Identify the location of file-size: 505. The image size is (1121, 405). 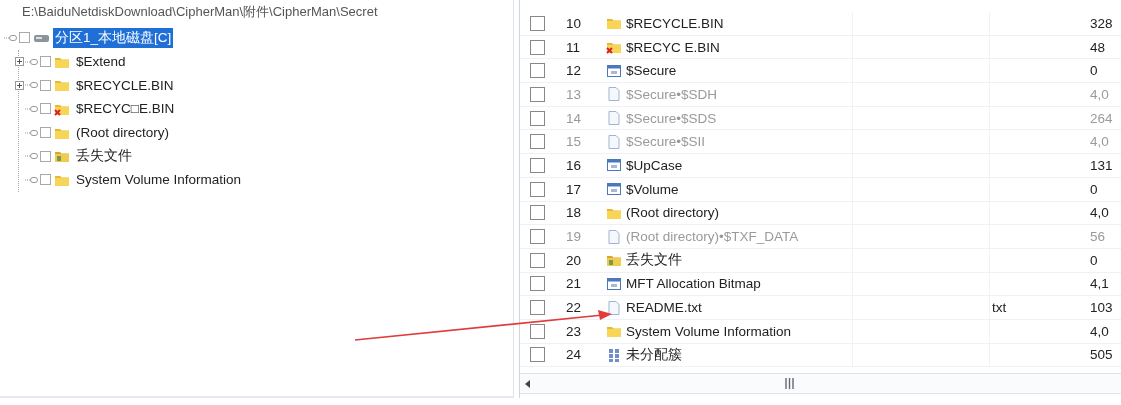
(1101, 355).